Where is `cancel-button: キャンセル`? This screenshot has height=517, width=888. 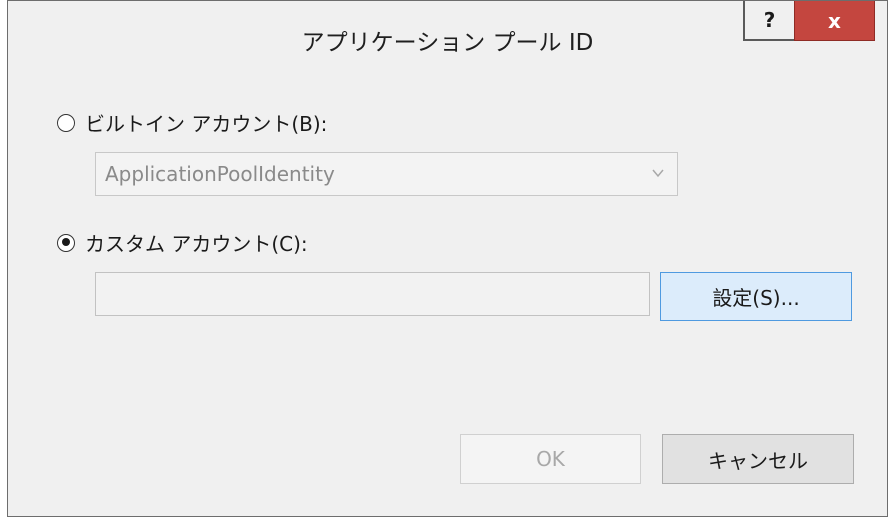 cancel-button: キャンセル is located at coordinates (758, 459).